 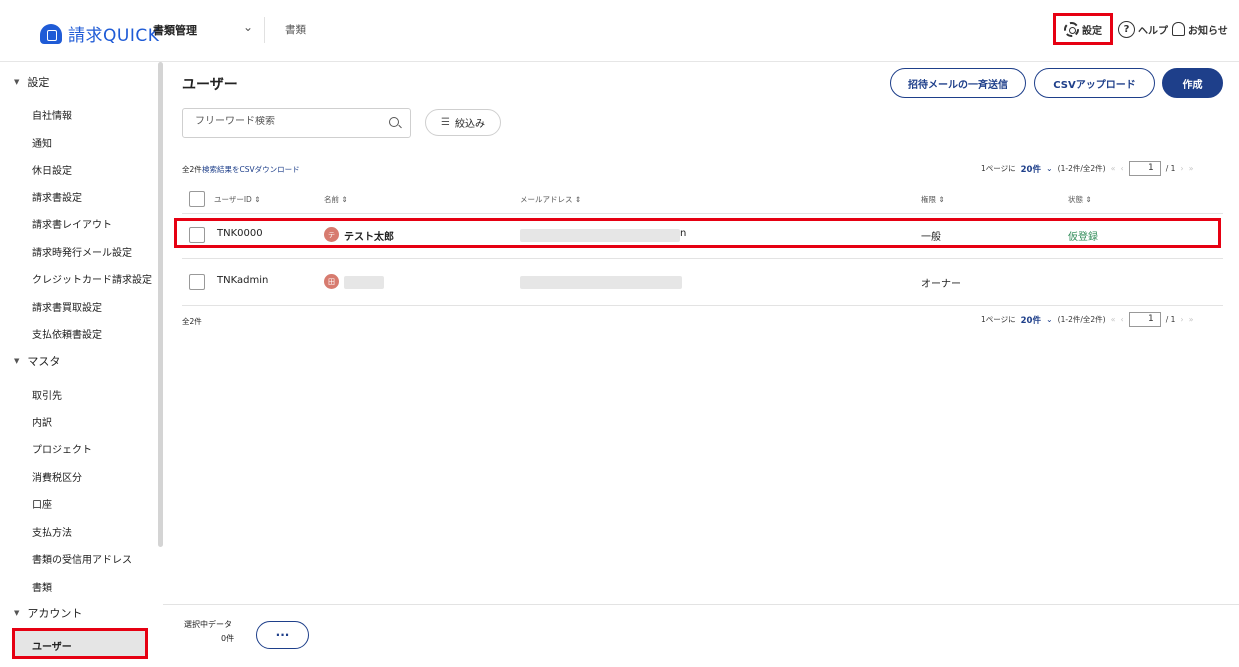 I want to click on sidebar-item-notifications: 通知, so click(x=42, y=142).